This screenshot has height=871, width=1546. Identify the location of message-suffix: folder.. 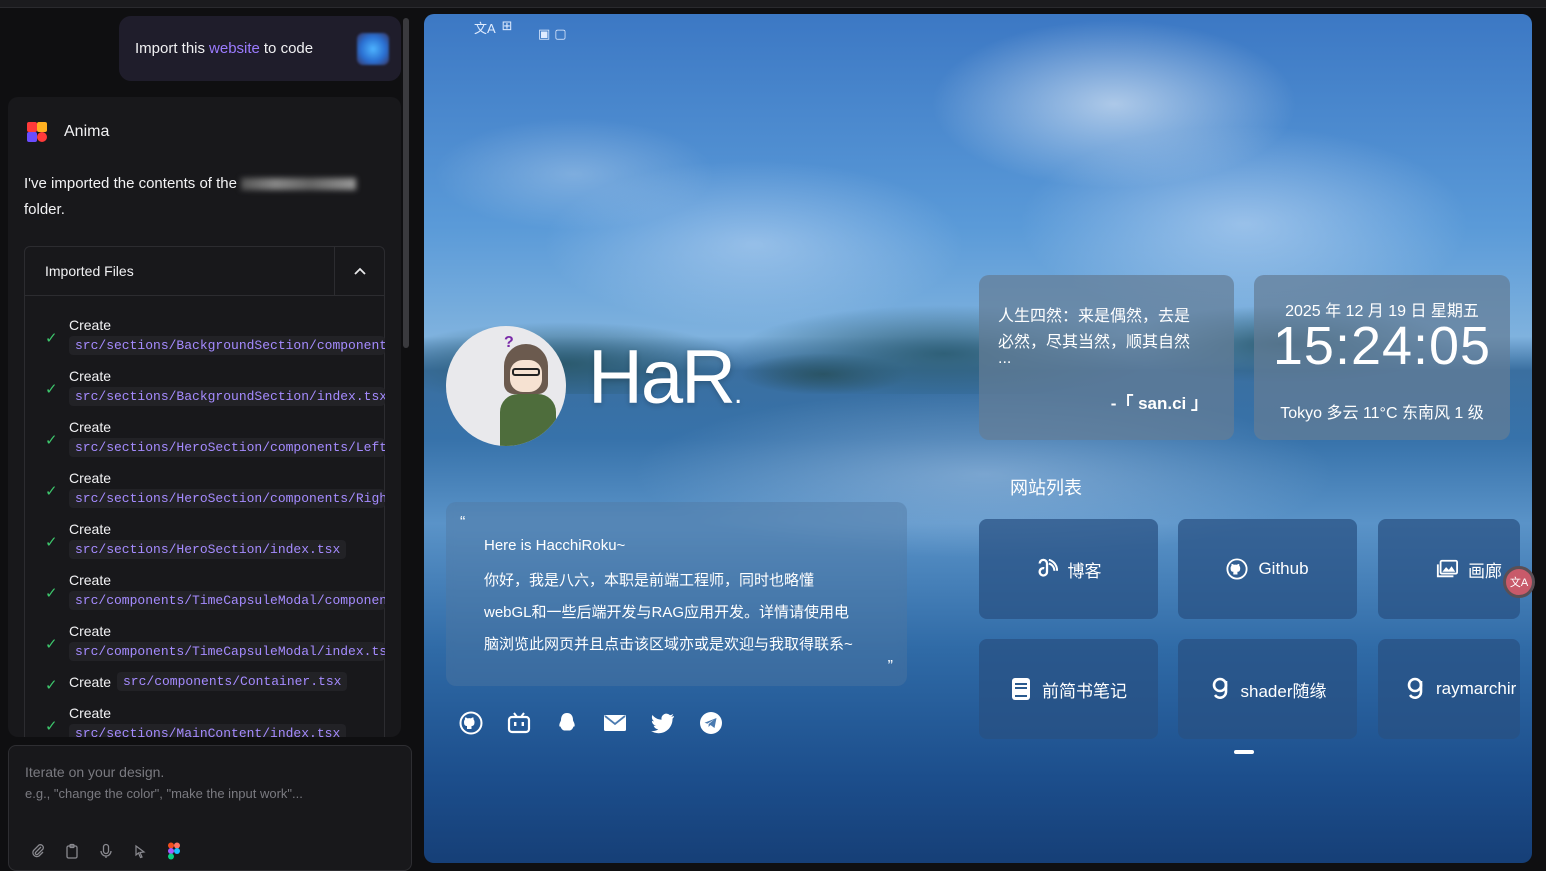
(44, 209).